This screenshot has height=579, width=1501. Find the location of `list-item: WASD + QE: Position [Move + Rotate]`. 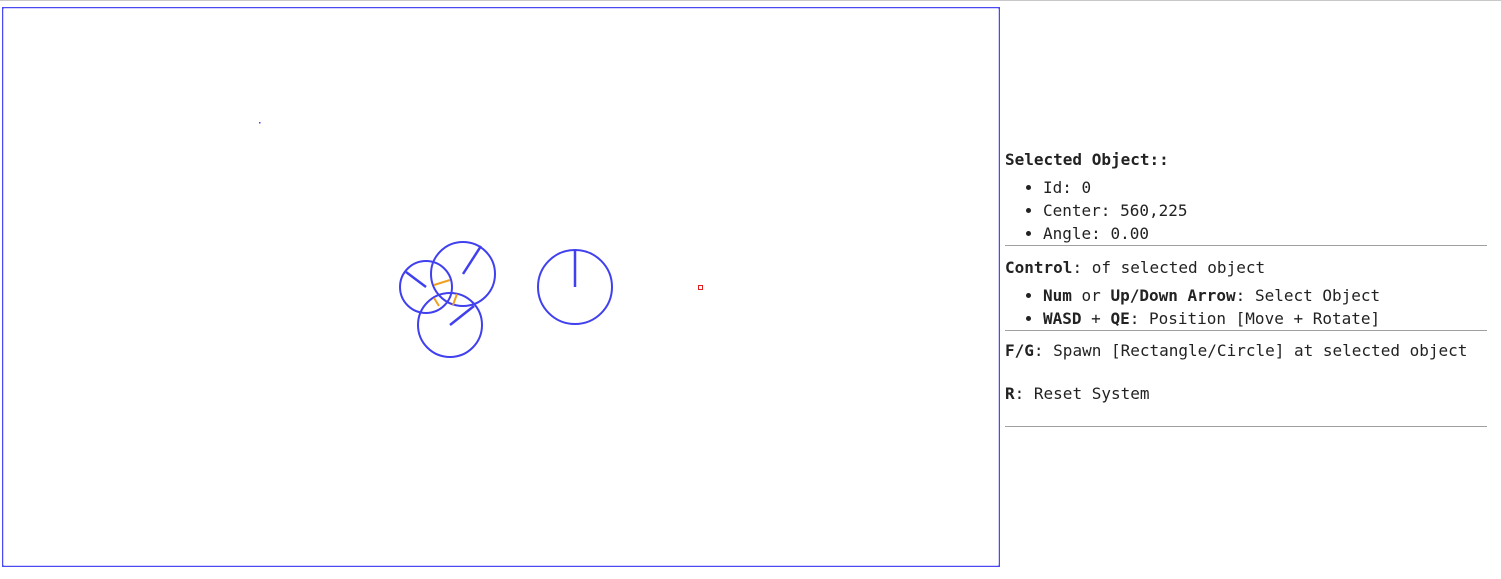

list-item: WASD + QE: Position [Move + Rotate] is located at coordinates (1265, 318).